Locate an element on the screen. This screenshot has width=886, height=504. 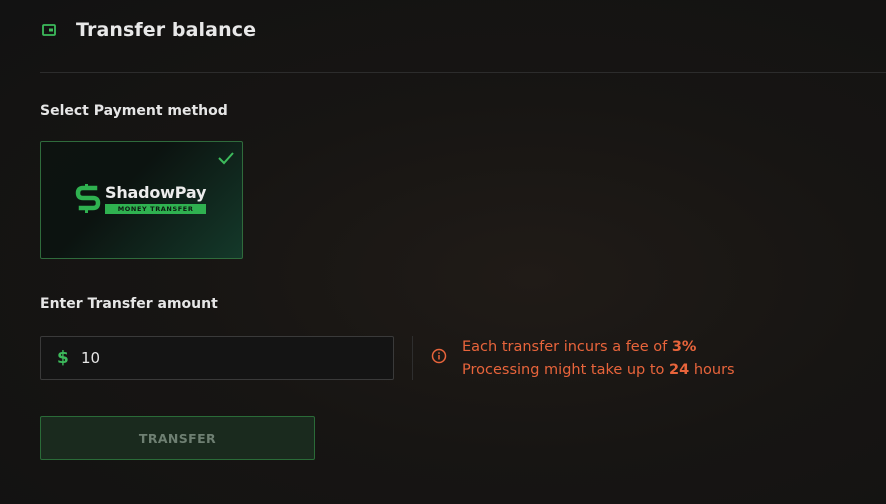
dollar-icon: $ is located at coordinates (63, 358).